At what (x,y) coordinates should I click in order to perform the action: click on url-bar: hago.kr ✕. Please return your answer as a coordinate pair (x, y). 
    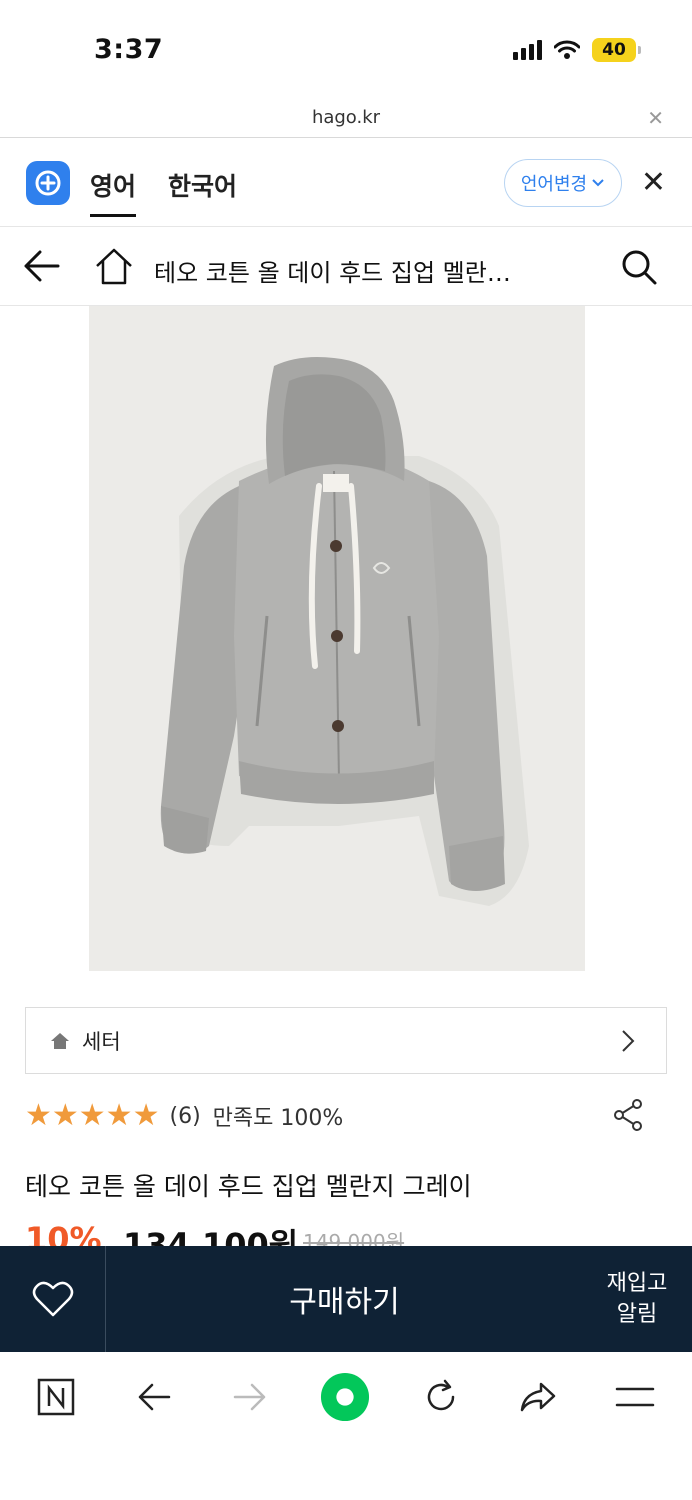
    Looking at the image, I should click on (346, 119).